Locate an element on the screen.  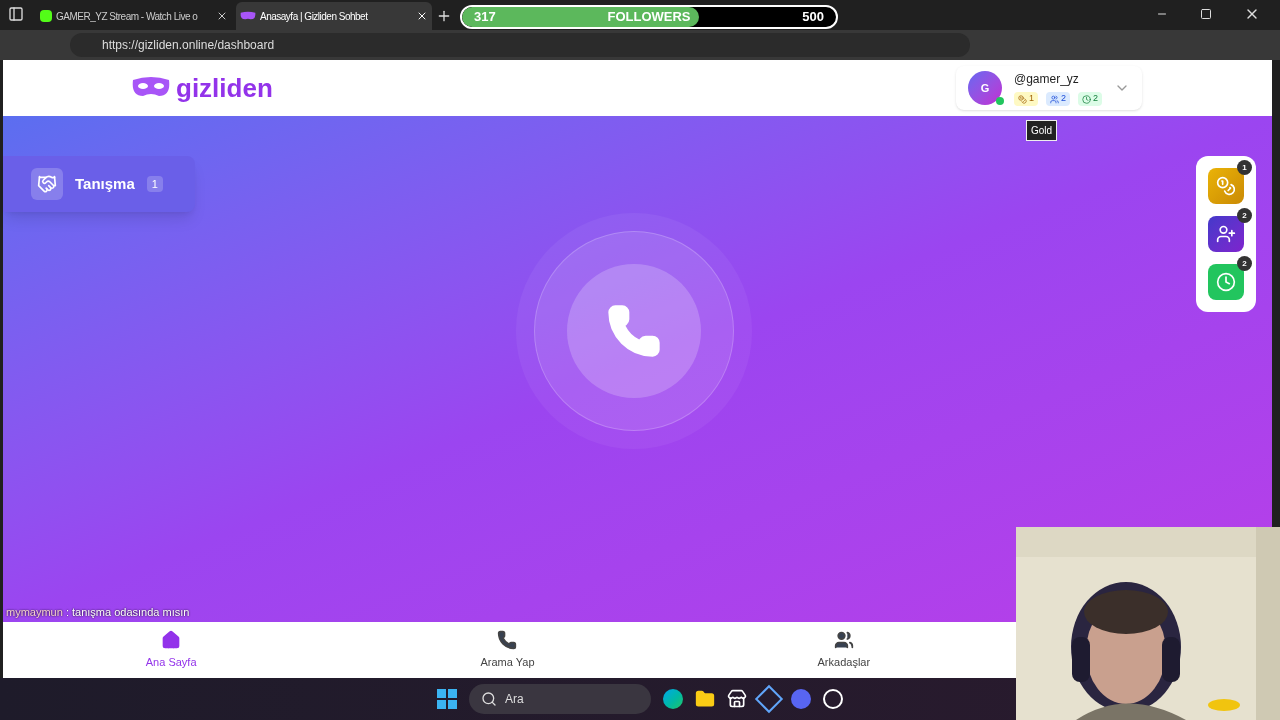
tab-title: GAMER_YZ Stream - Watch Live o is located at coordinates (127, 16).